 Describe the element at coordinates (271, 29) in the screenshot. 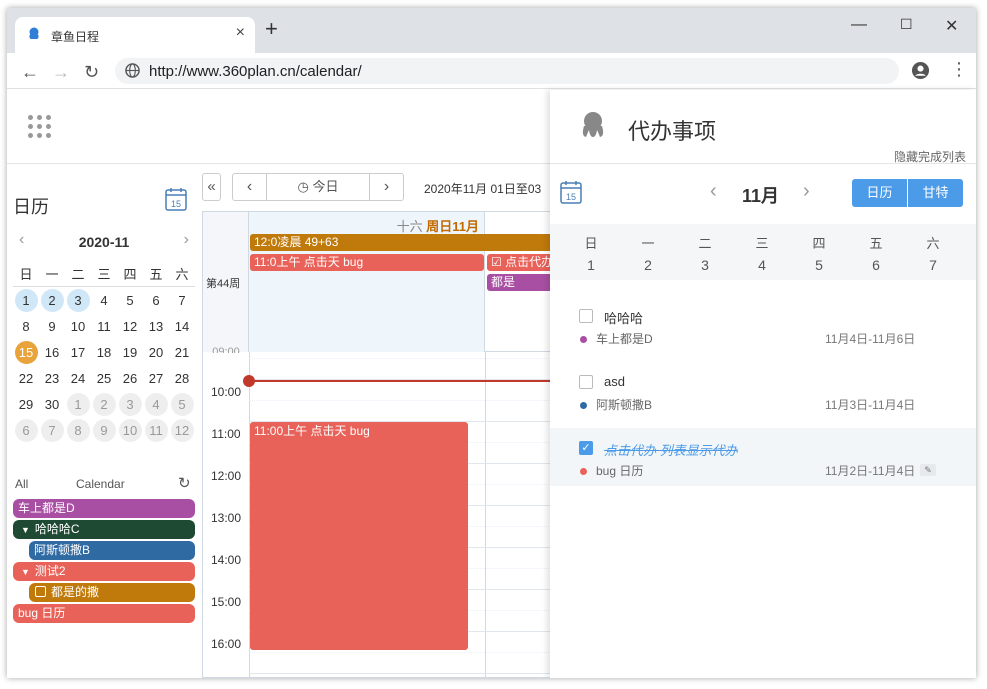

I see `new-tab-button: +` at that location.